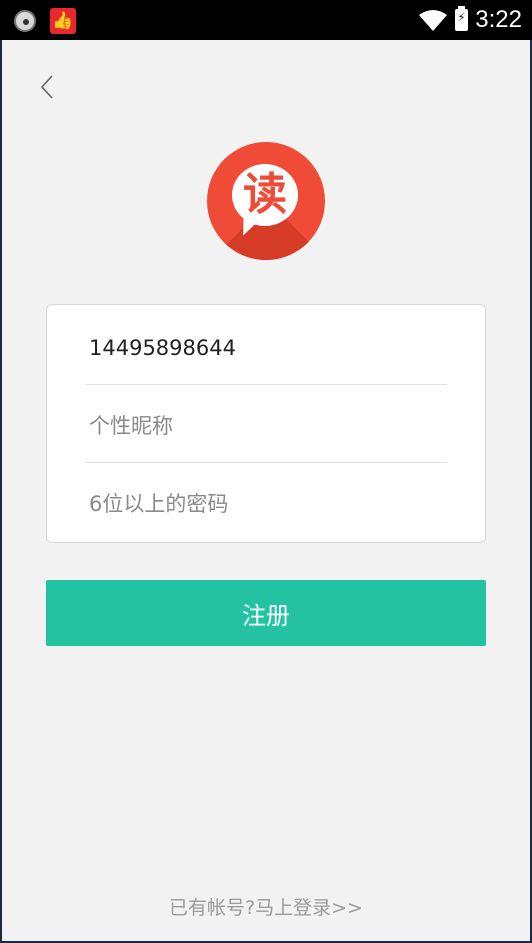  I want to click on phone-field, so click(267, 348).